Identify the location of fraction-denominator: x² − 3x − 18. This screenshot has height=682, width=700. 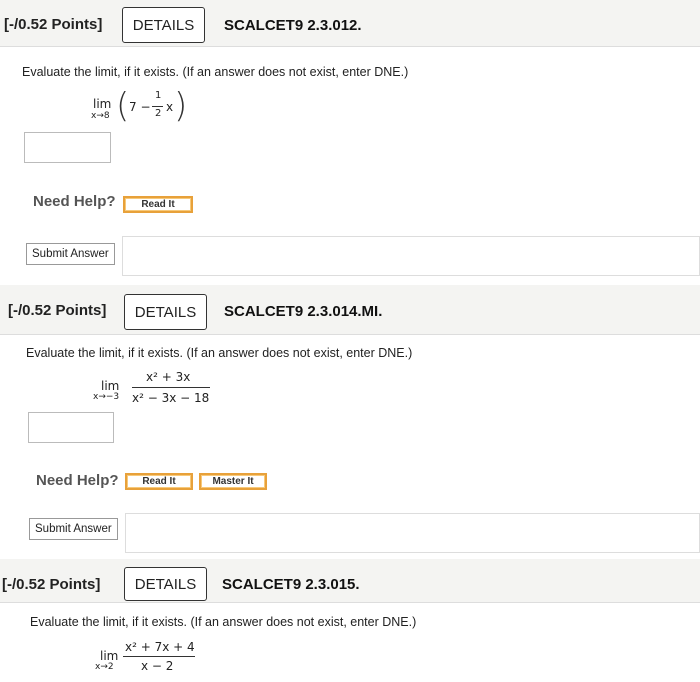
(171, 398).